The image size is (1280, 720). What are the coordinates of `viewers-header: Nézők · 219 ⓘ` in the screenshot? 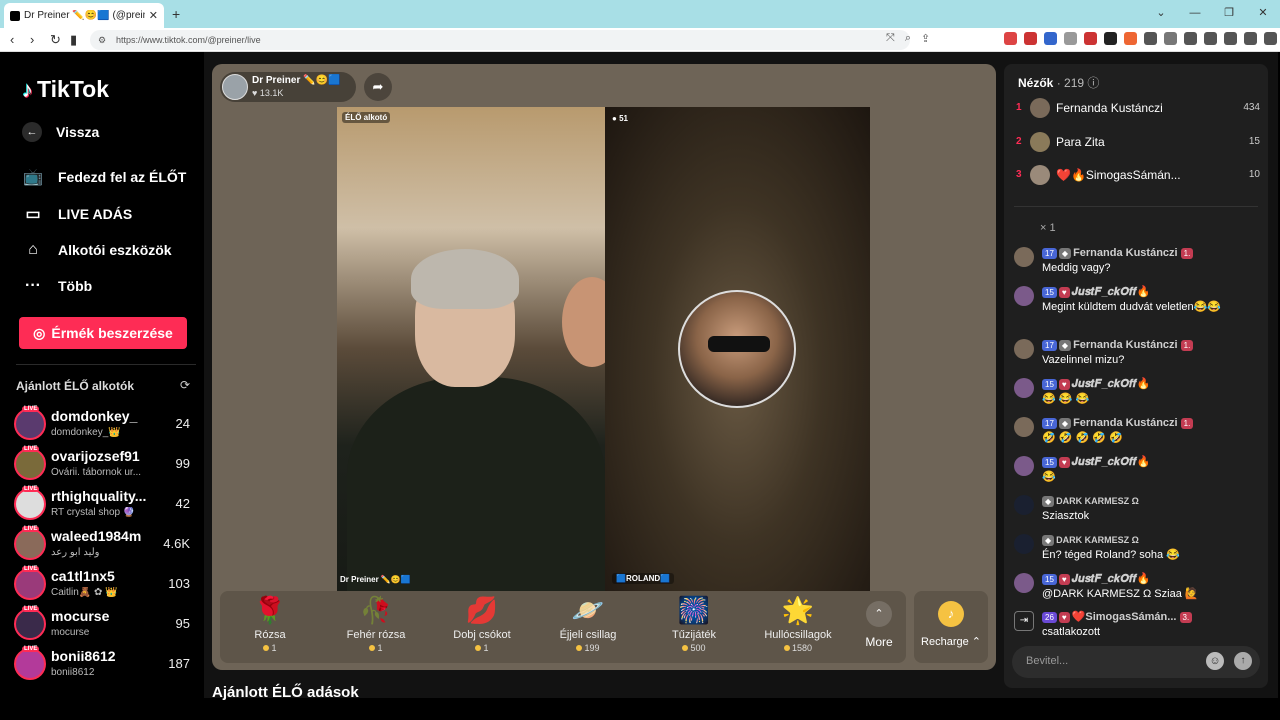 It's located at (1058, 82).